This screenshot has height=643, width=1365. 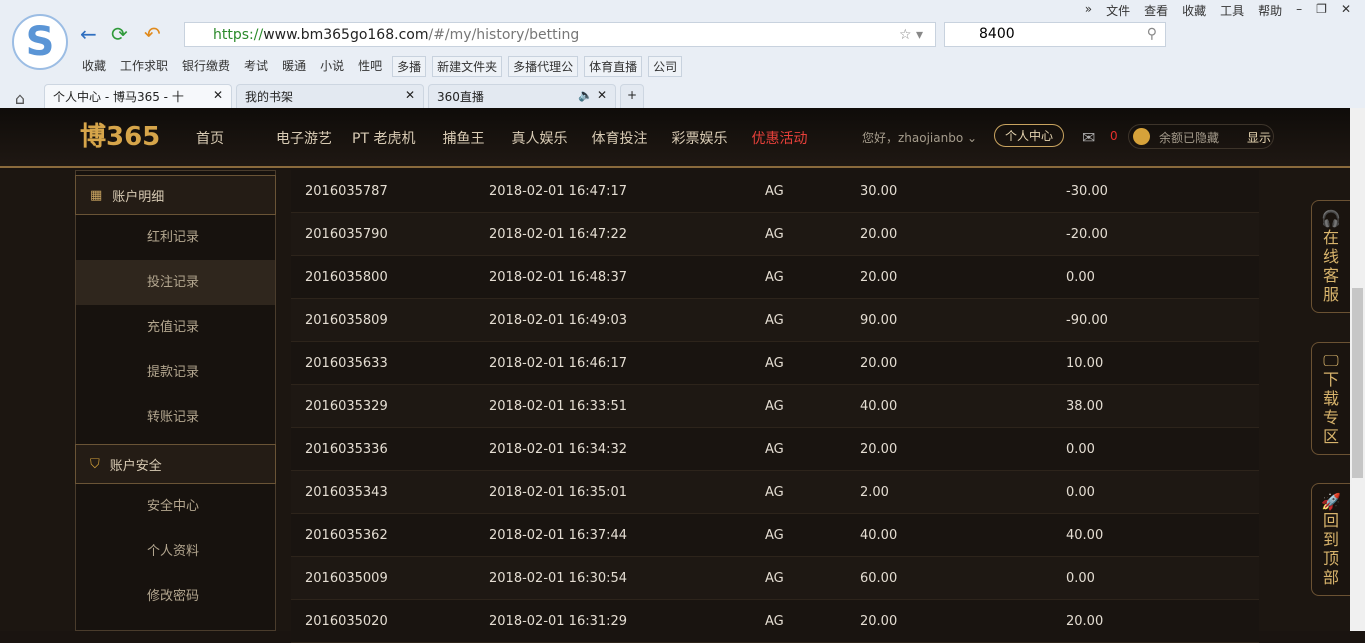 What do you see at coordinates (779, 138) in the screenshot?
I see `nav-promotions: 优惠活动` at bounding box center [779, 138].